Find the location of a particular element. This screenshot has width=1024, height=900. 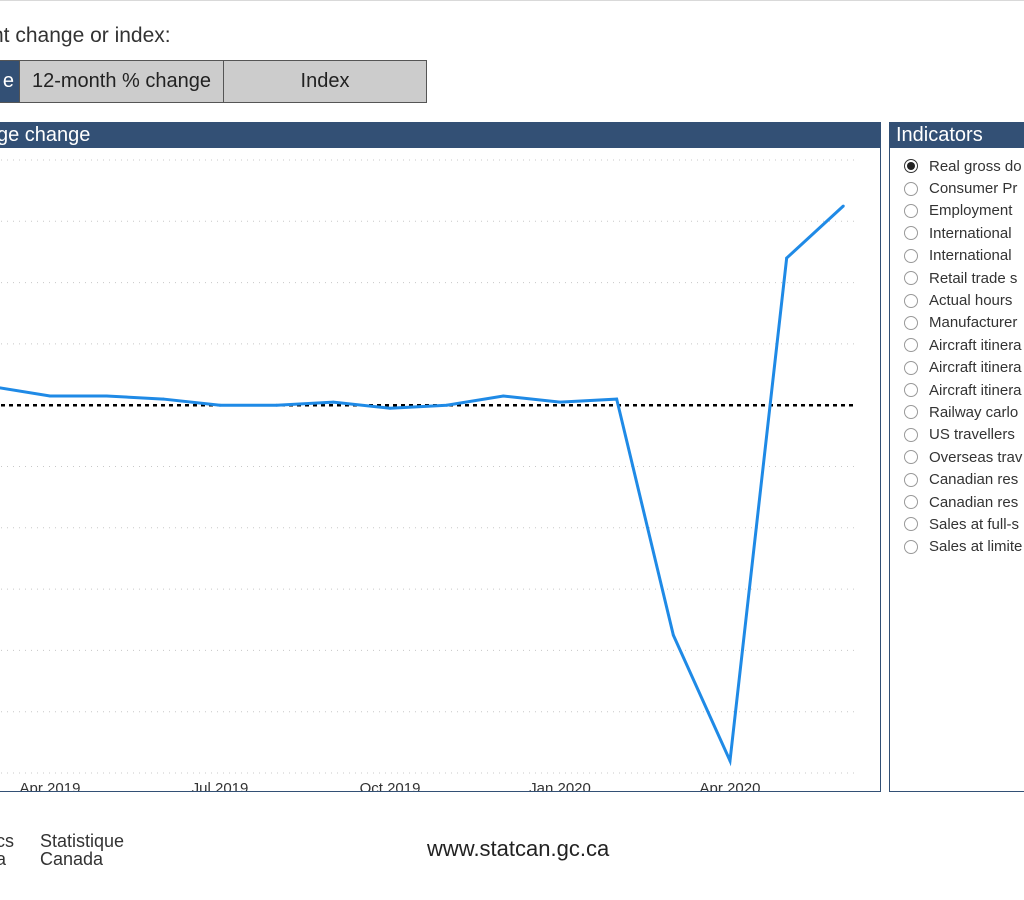

12-month-change-button: 12-month % change is located at coordinates (121, 81).